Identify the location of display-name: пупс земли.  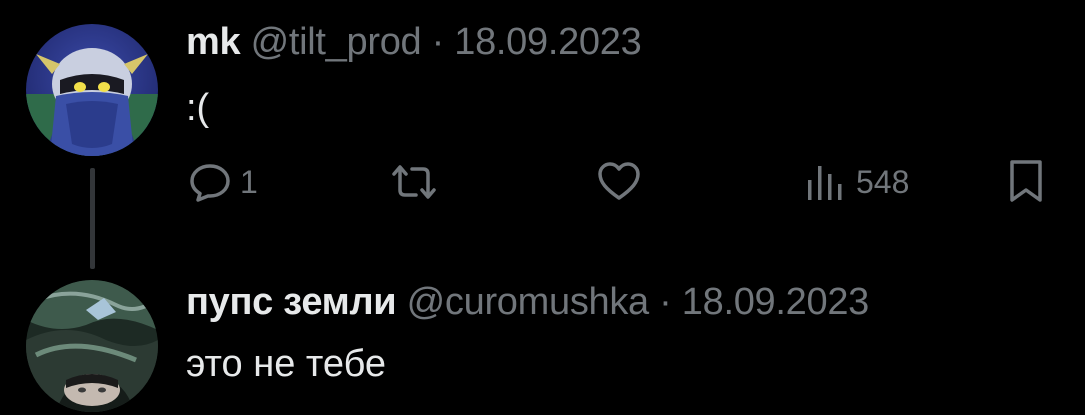
(291, 302).